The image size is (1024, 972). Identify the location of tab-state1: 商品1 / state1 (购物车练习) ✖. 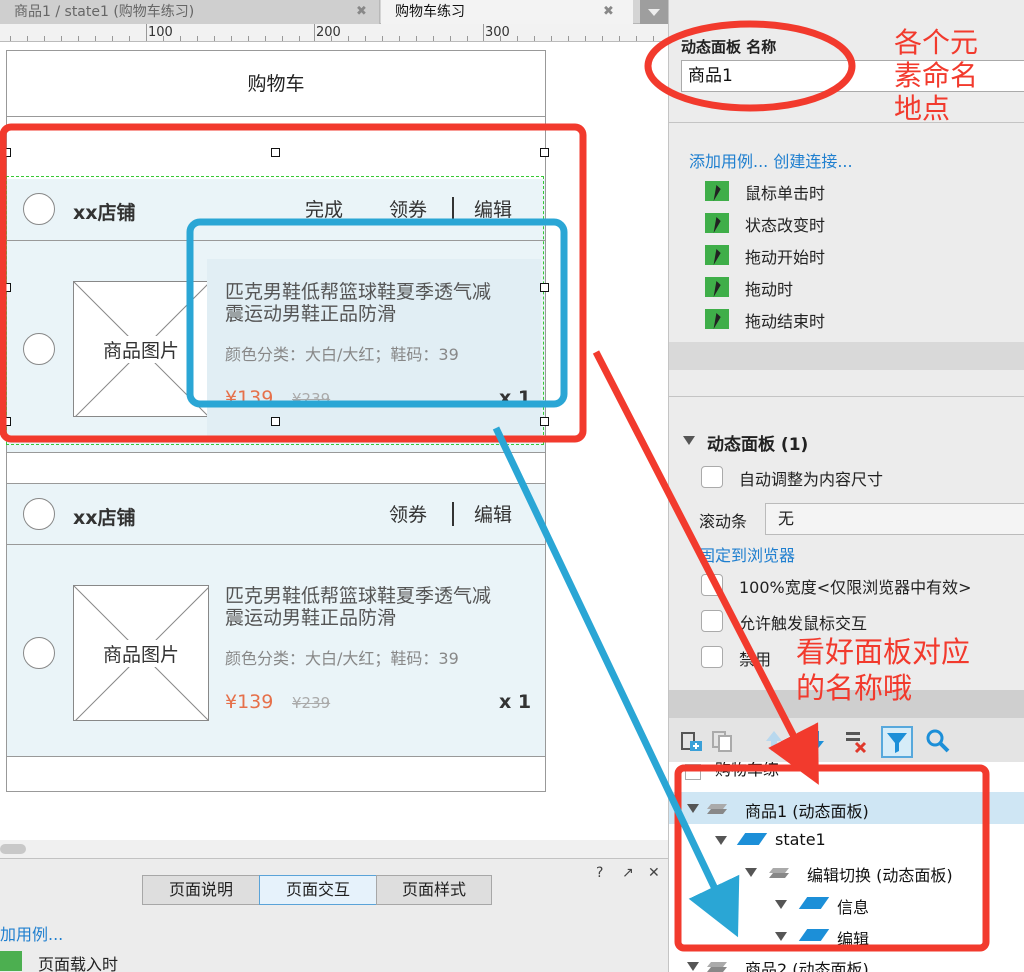
(190, 12).